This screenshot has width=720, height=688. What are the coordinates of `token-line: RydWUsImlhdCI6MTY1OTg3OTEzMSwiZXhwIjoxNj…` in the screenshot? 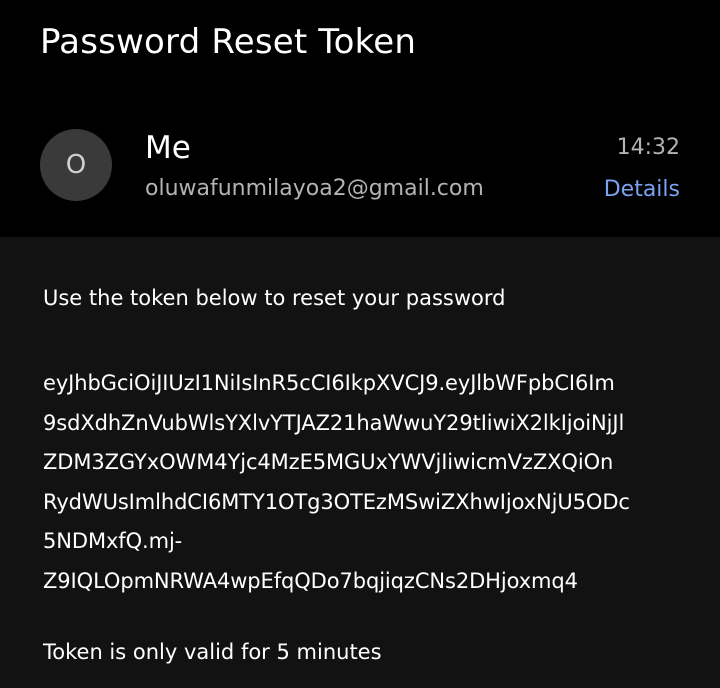 It's located at (336, 501).